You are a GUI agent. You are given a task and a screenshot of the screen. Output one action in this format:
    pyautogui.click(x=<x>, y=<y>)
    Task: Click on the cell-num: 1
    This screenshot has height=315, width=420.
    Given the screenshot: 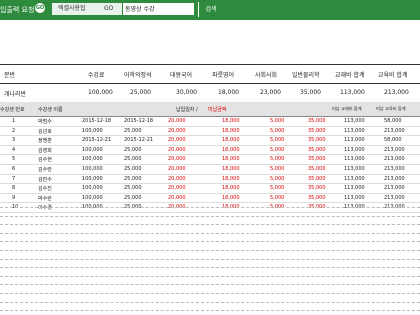 What is the action you would take?
    pyautogui.click(x=14, y=121)
    